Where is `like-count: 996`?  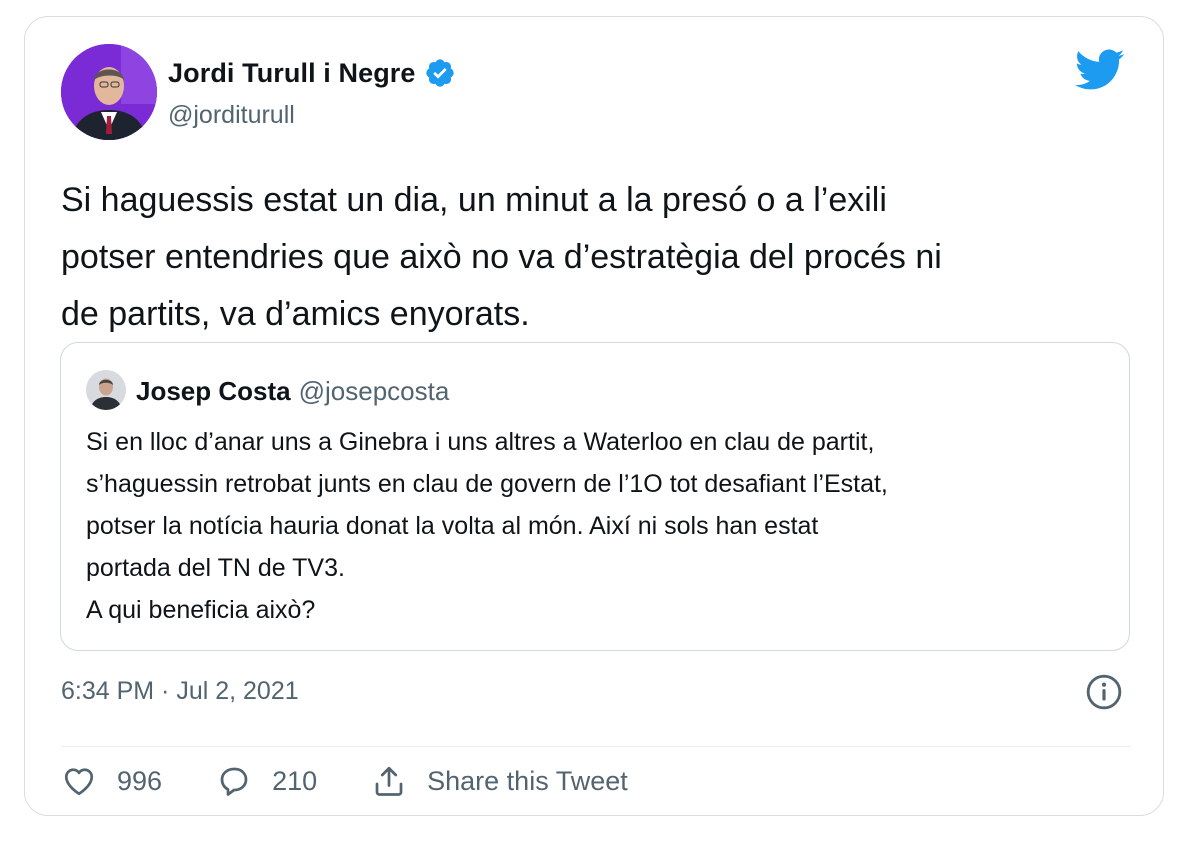
like-count: 996 is located at coordinates (140, 780).